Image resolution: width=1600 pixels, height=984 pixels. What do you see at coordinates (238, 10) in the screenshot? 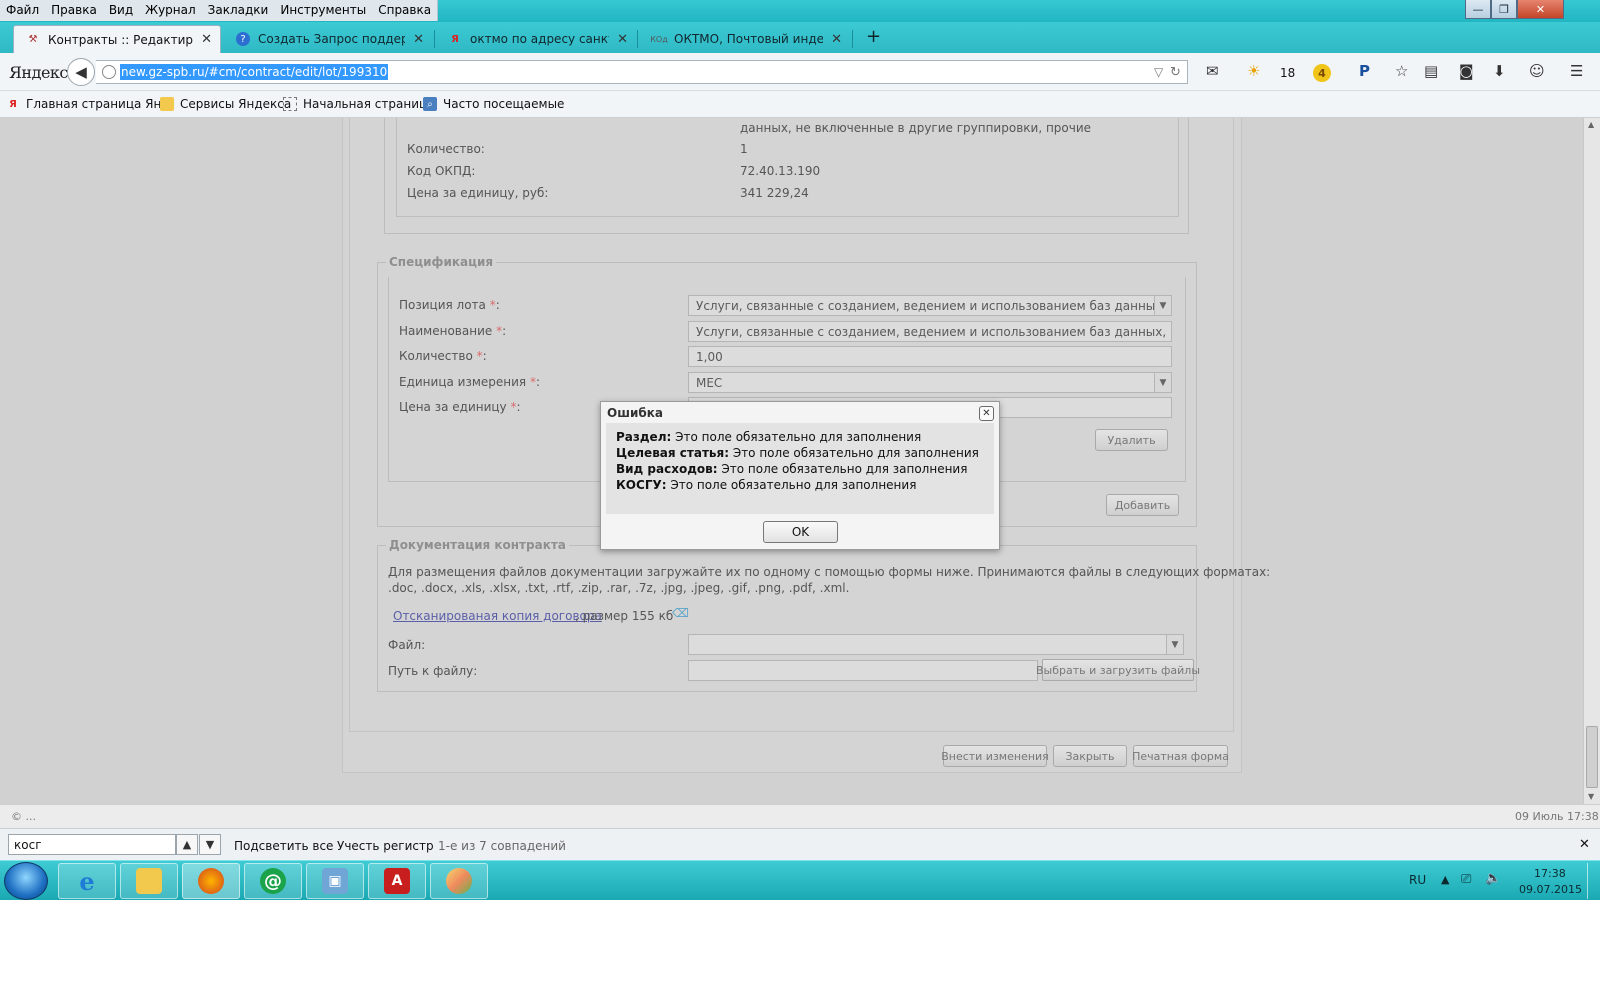
I see `menu-bookmarks: Закладки` at bounding box center [238, 10].